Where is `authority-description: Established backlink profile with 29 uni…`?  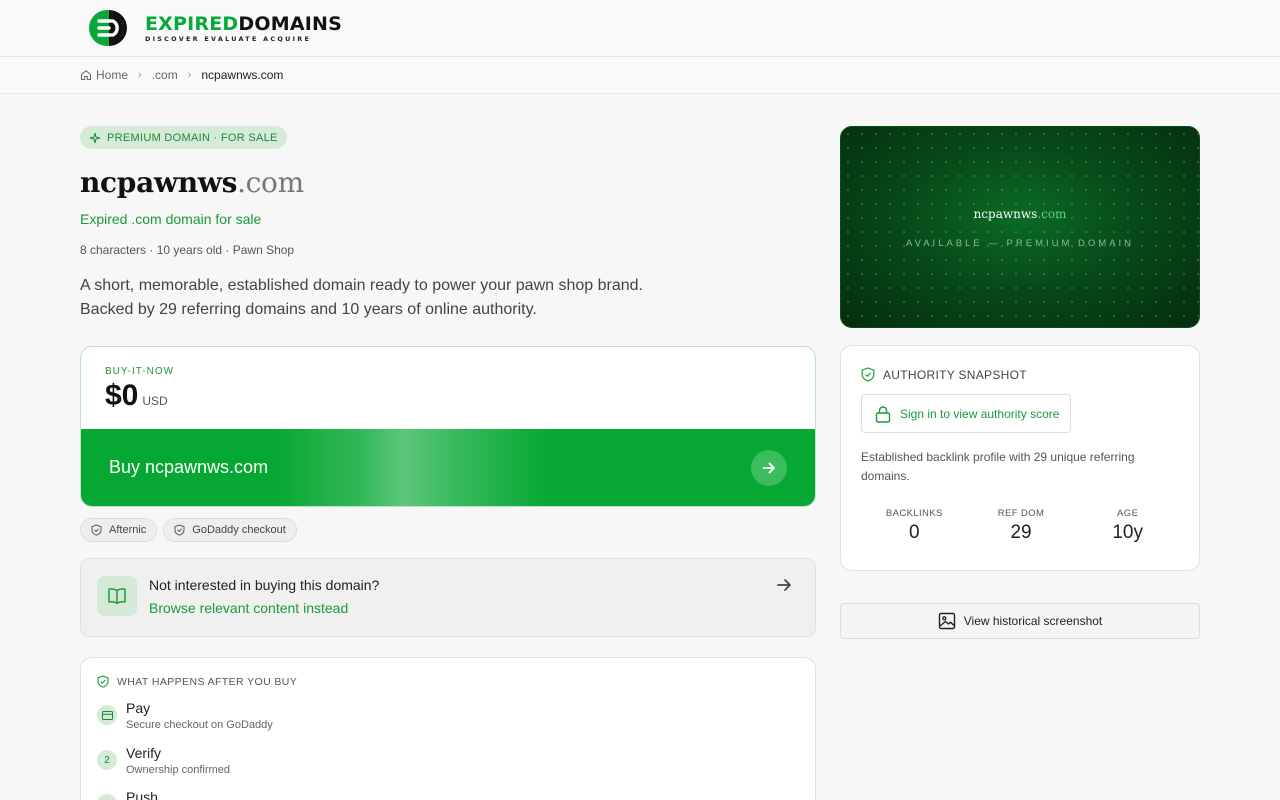
authority-description: Established backlink profile with 29 uni… is located at coordinates (998, 466).